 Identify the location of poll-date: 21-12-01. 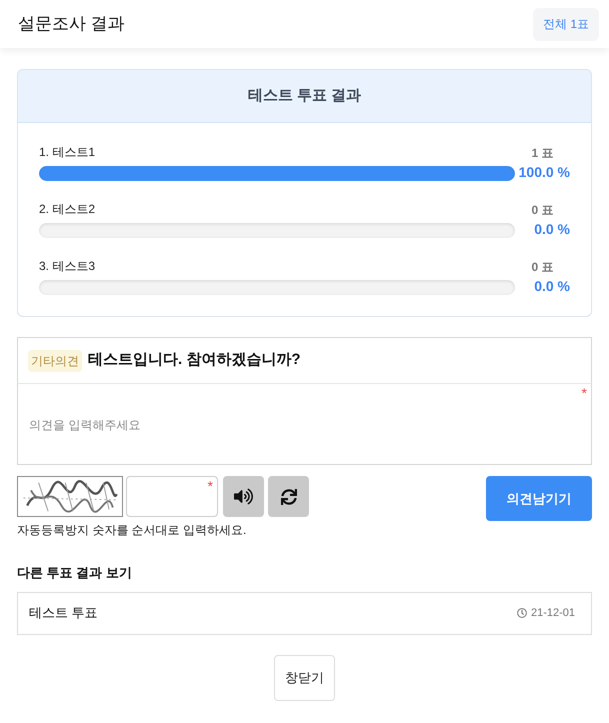
(552, 613).